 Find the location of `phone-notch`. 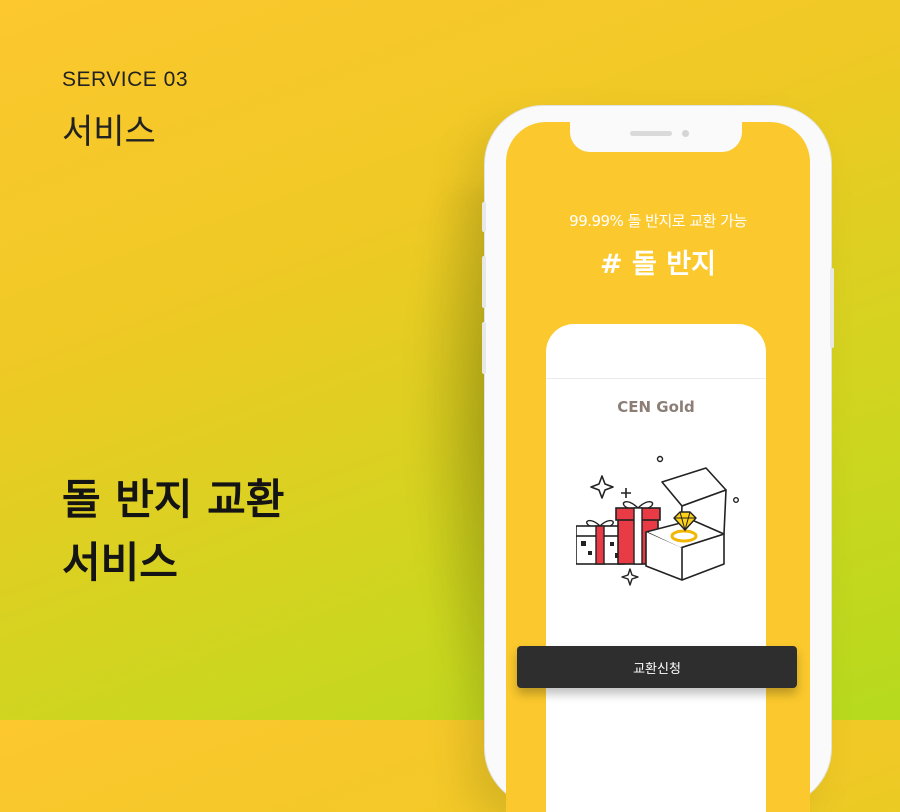

phone-notch is located at coordinates (656, 137).